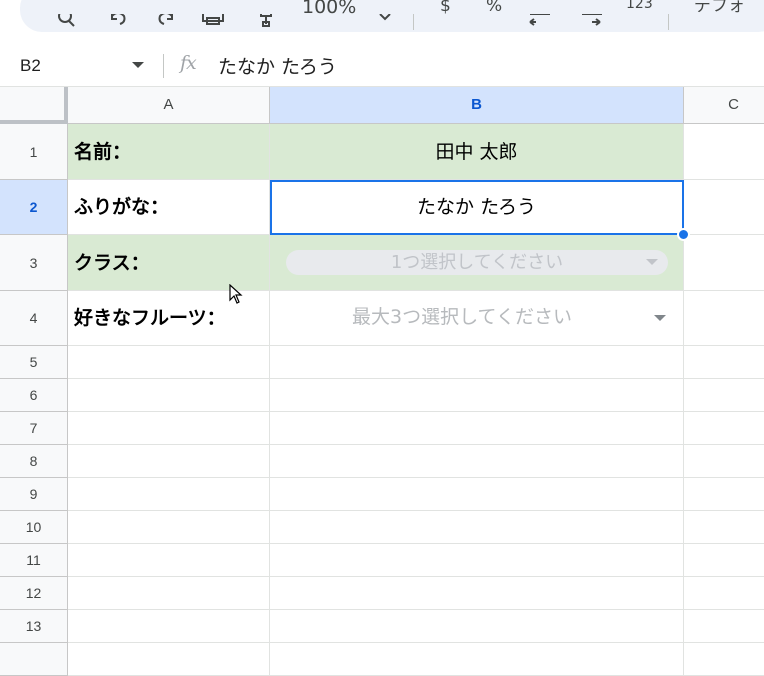 The width and height of the screenshot is (764, 676). I want to click on currency-format-button: $, so click(445, 8).